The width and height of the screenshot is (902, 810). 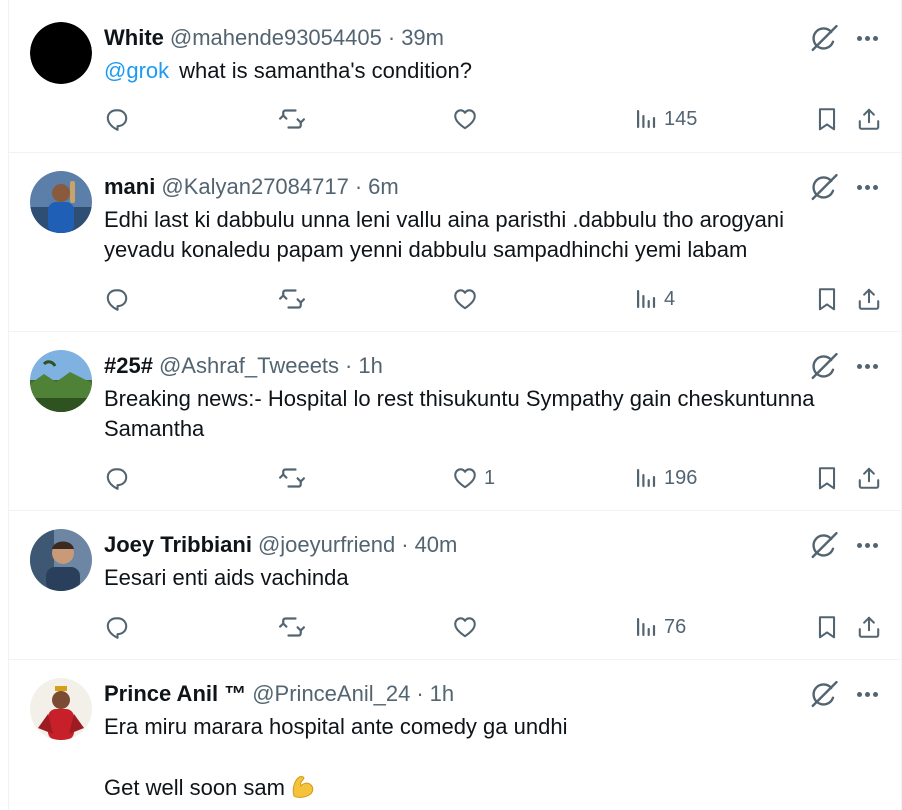 I want to click on landscape-avatar, so click(x=61, y=381).